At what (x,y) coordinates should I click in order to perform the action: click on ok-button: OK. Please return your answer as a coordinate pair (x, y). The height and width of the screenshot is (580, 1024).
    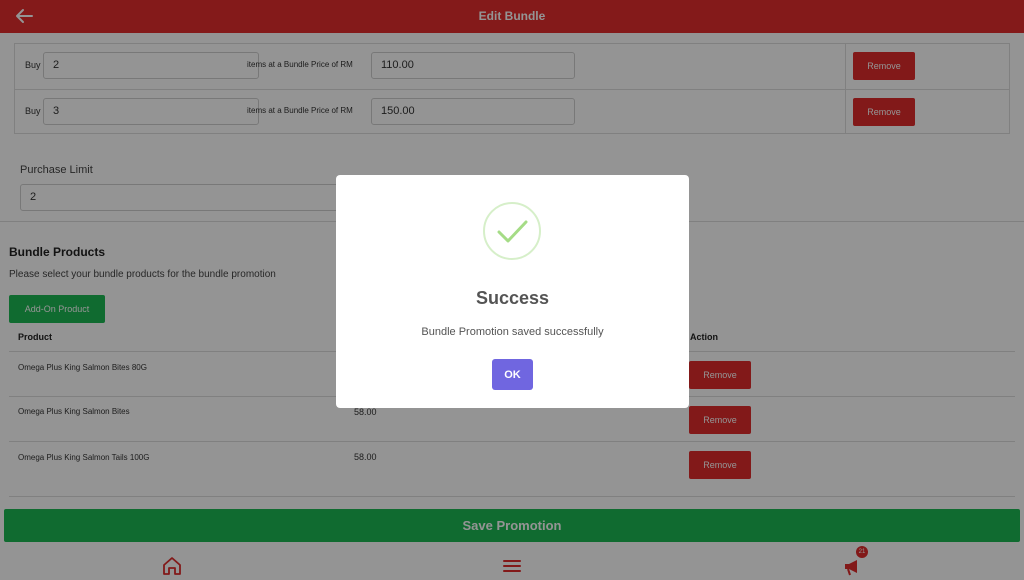
    Looking at the image, I should click on (512, 374).